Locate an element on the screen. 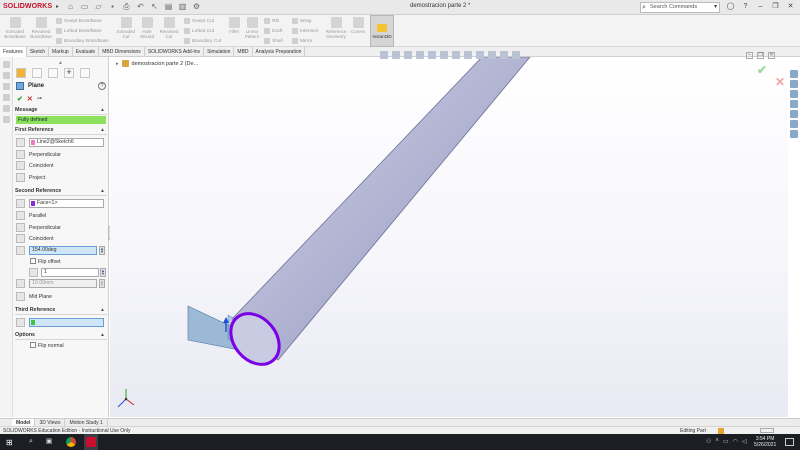  pushpin-icon: ⊸ is located at coordinates (39, 99).